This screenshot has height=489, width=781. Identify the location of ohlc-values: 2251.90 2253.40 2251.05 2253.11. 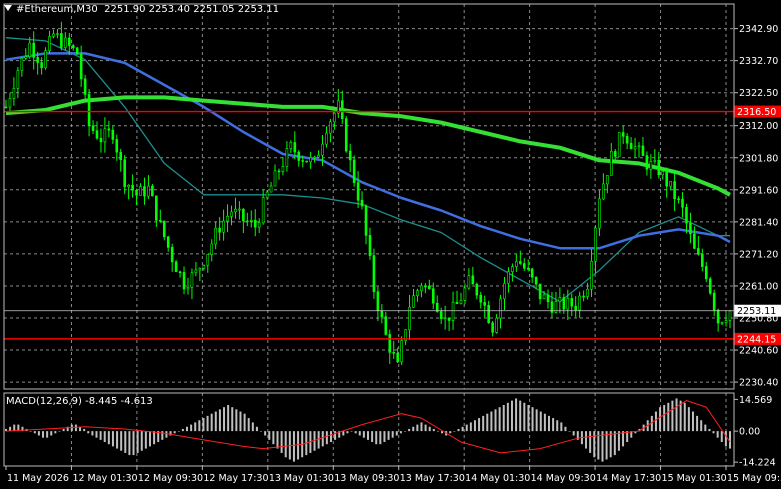
(192, 9).